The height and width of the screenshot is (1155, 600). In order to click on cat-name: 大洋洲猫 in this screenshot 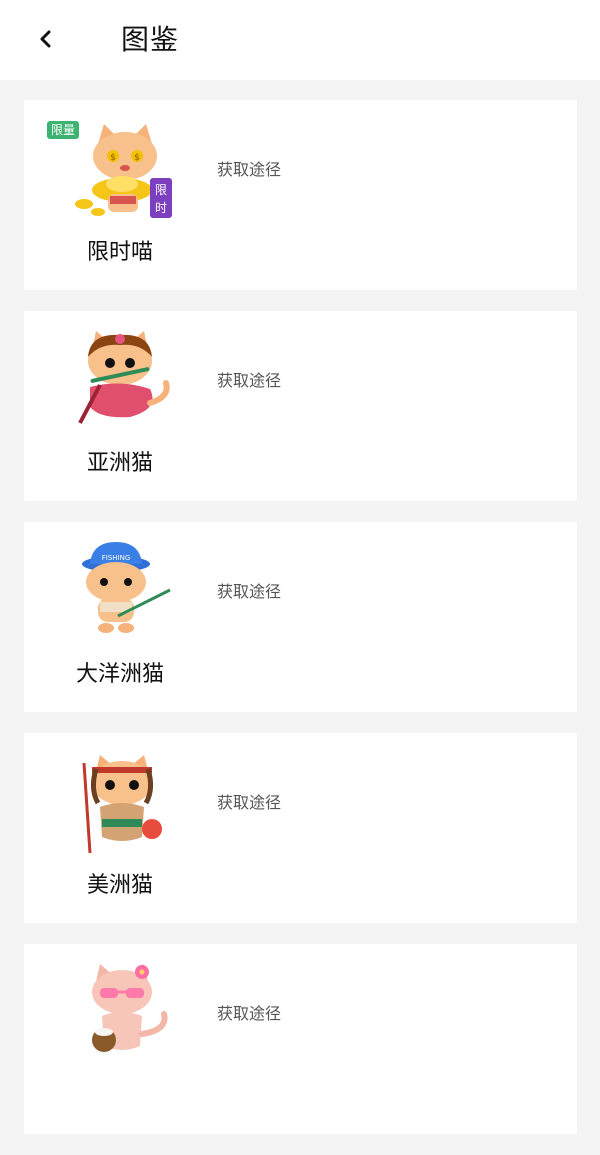, I will do `click(119, 674)`.